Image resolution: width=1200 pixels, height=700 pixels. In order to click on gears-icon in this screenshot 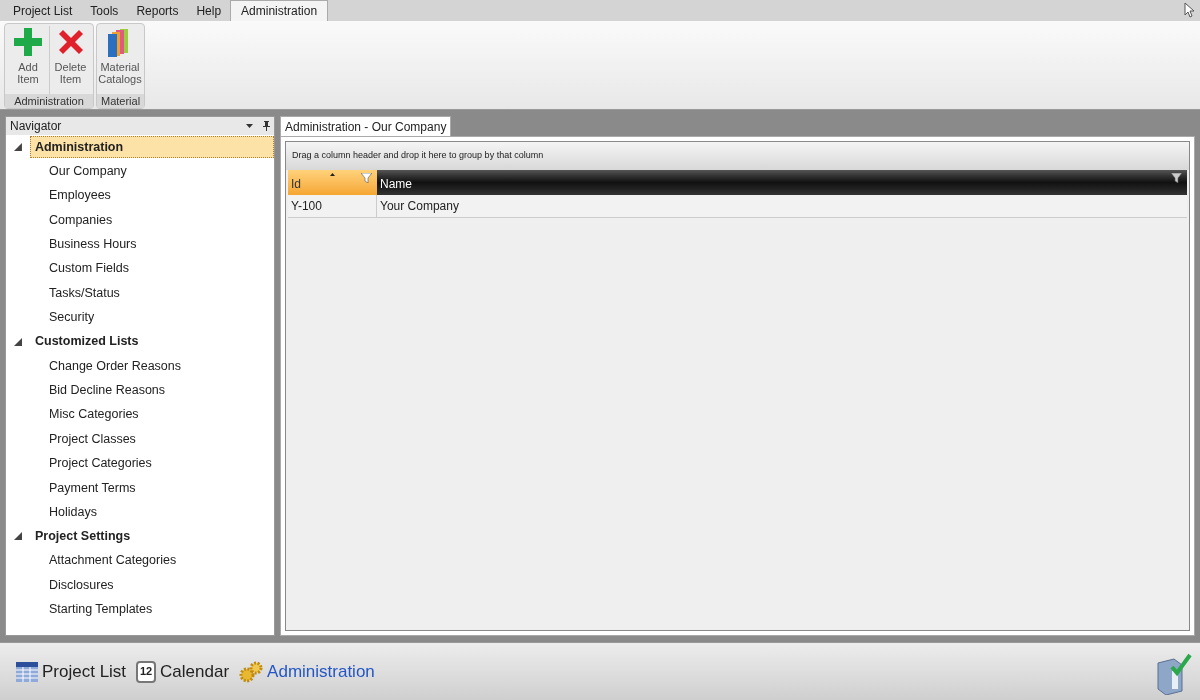, I will do `click(251, 671)`.